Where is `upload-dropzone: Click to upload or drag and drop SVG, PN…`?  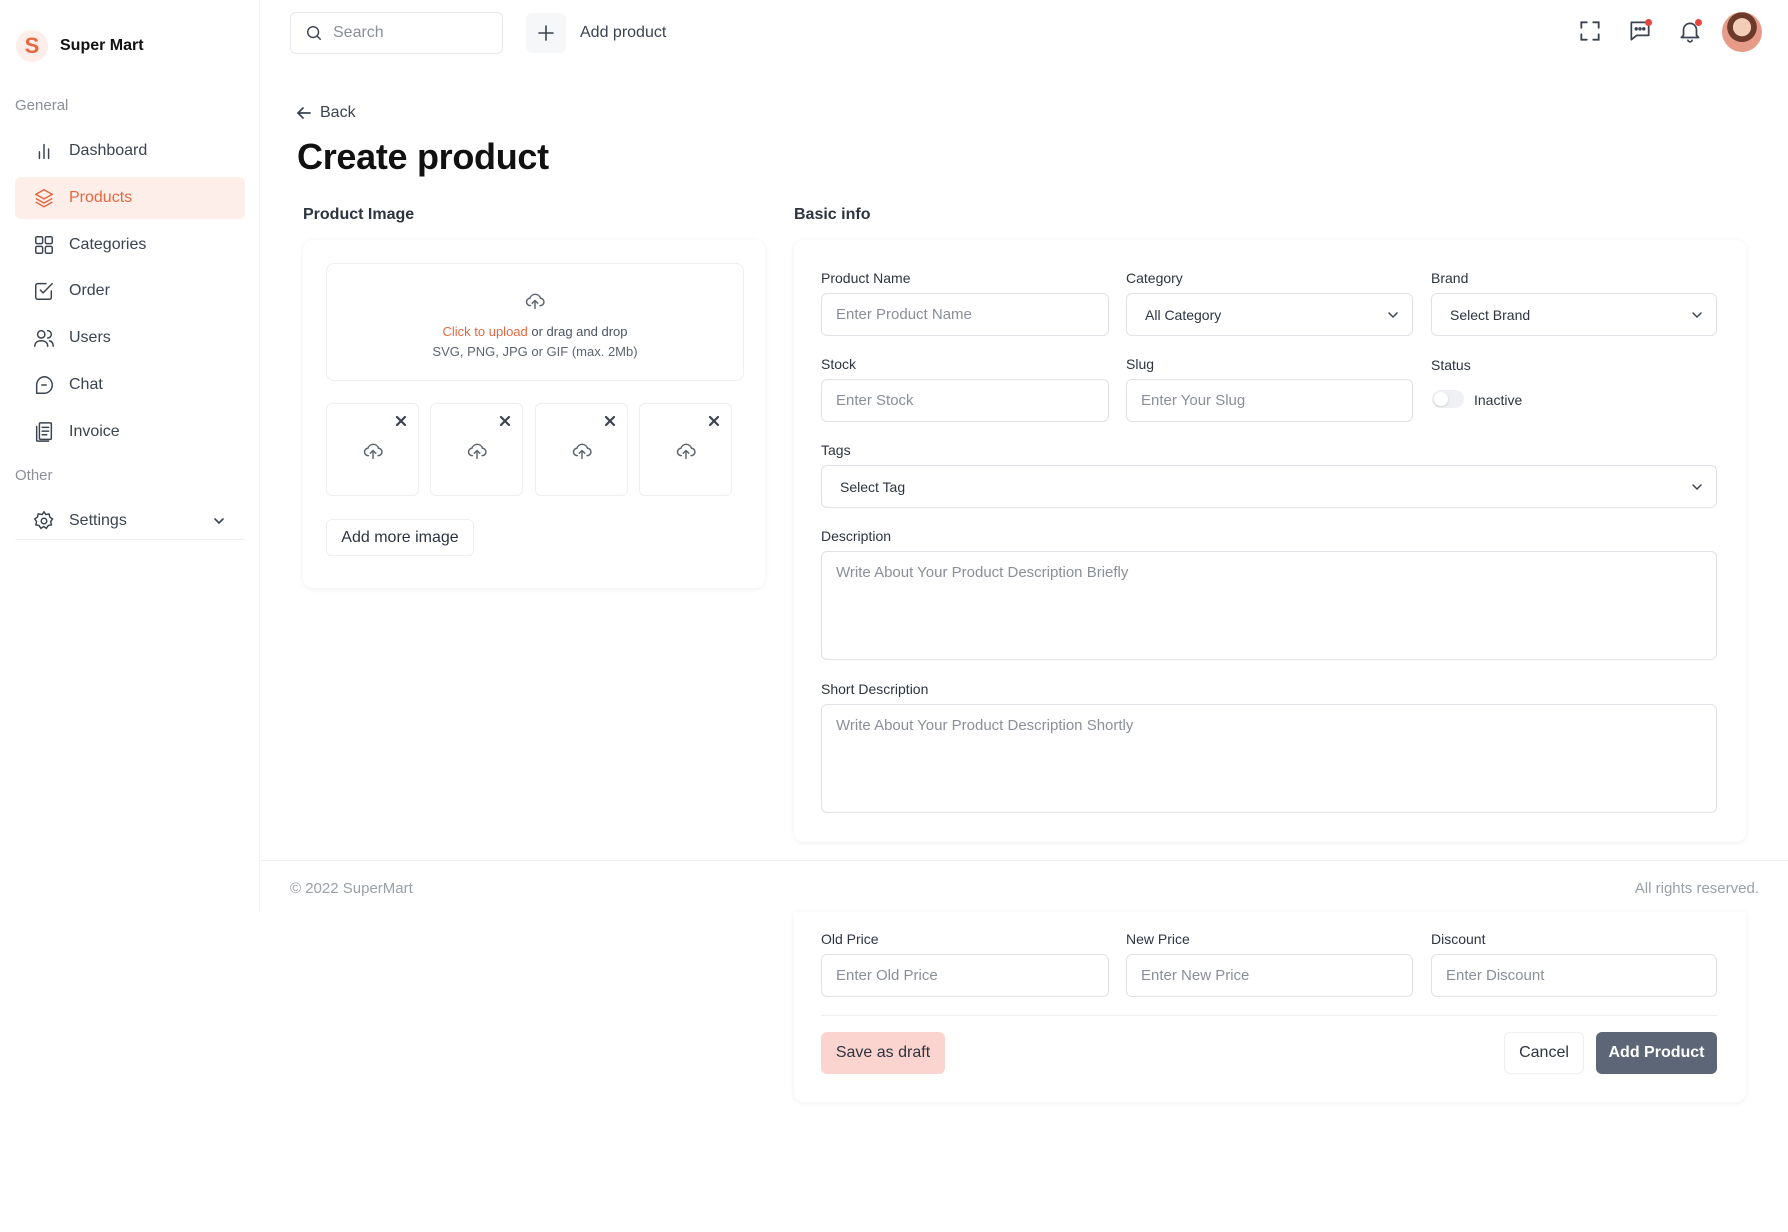
upload-dropzone: Click to upload or drag and drop SVG, PN… is located at coordinates (535, 322).